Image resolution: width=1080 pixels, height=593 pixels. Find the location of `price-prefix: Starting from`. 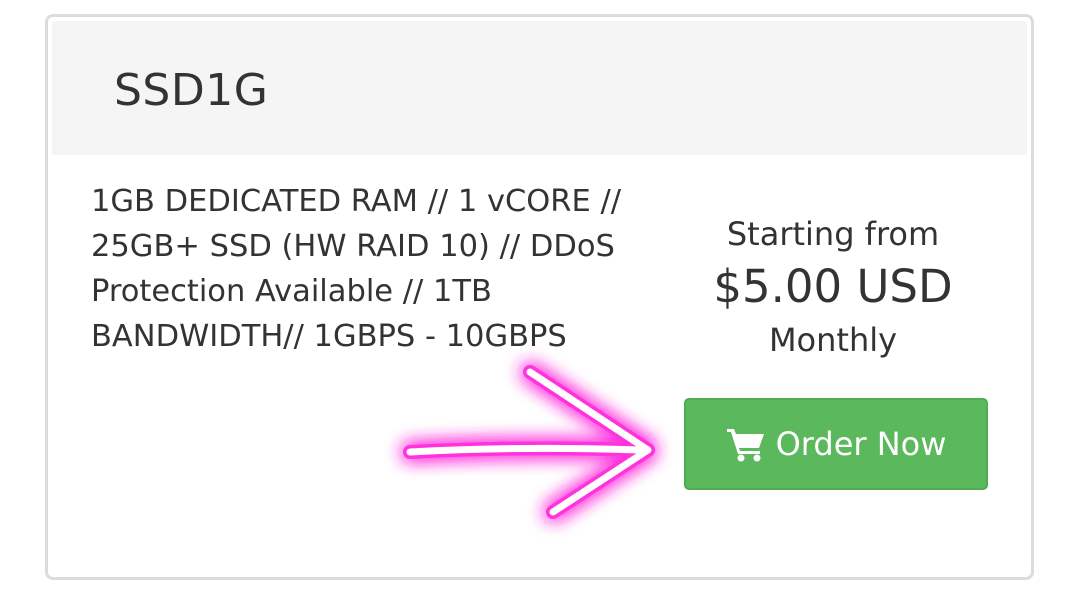

price-prefix: Starting from is located at coordinates (833, 234).